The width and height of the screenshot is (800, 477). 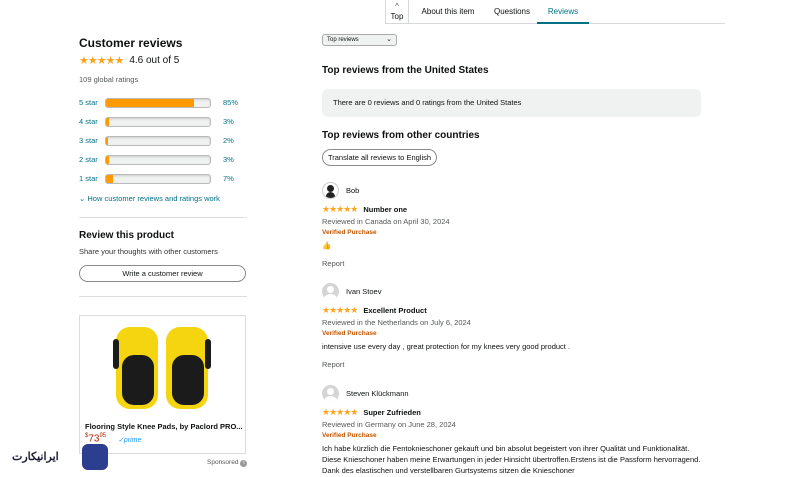 What do you see at coordinates (95, 457) in the screenshot?
I see `cart-logo-icon` at bounding box center [95, 457].